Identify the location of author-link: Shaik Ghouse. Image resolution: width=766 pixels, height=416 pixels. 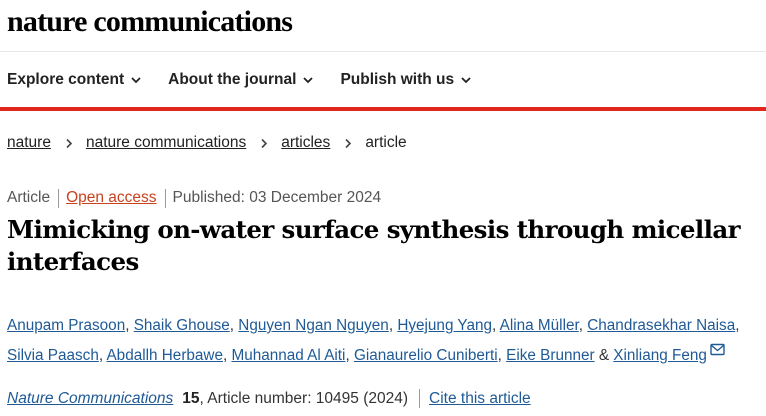
(182, 325).